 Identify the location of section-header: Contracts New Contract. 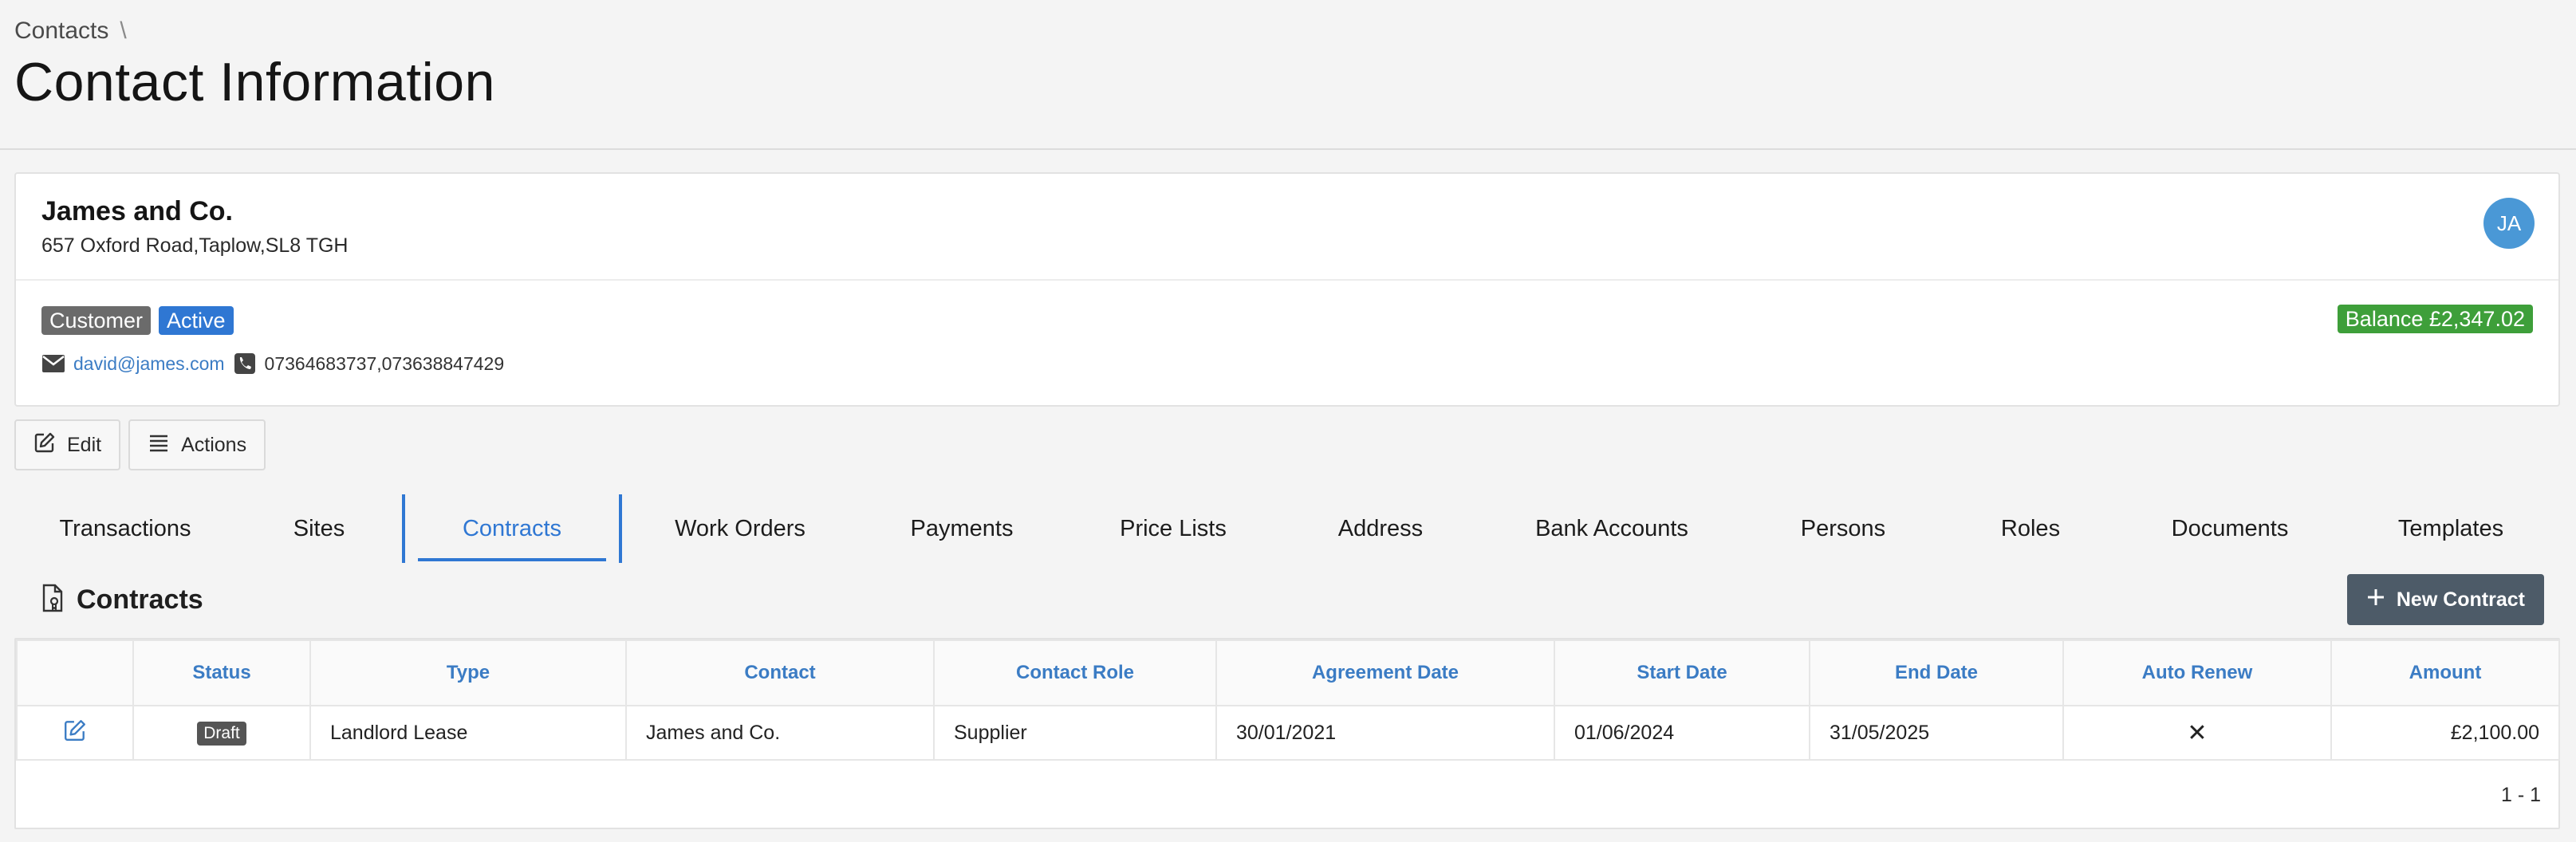
(1287, 599).